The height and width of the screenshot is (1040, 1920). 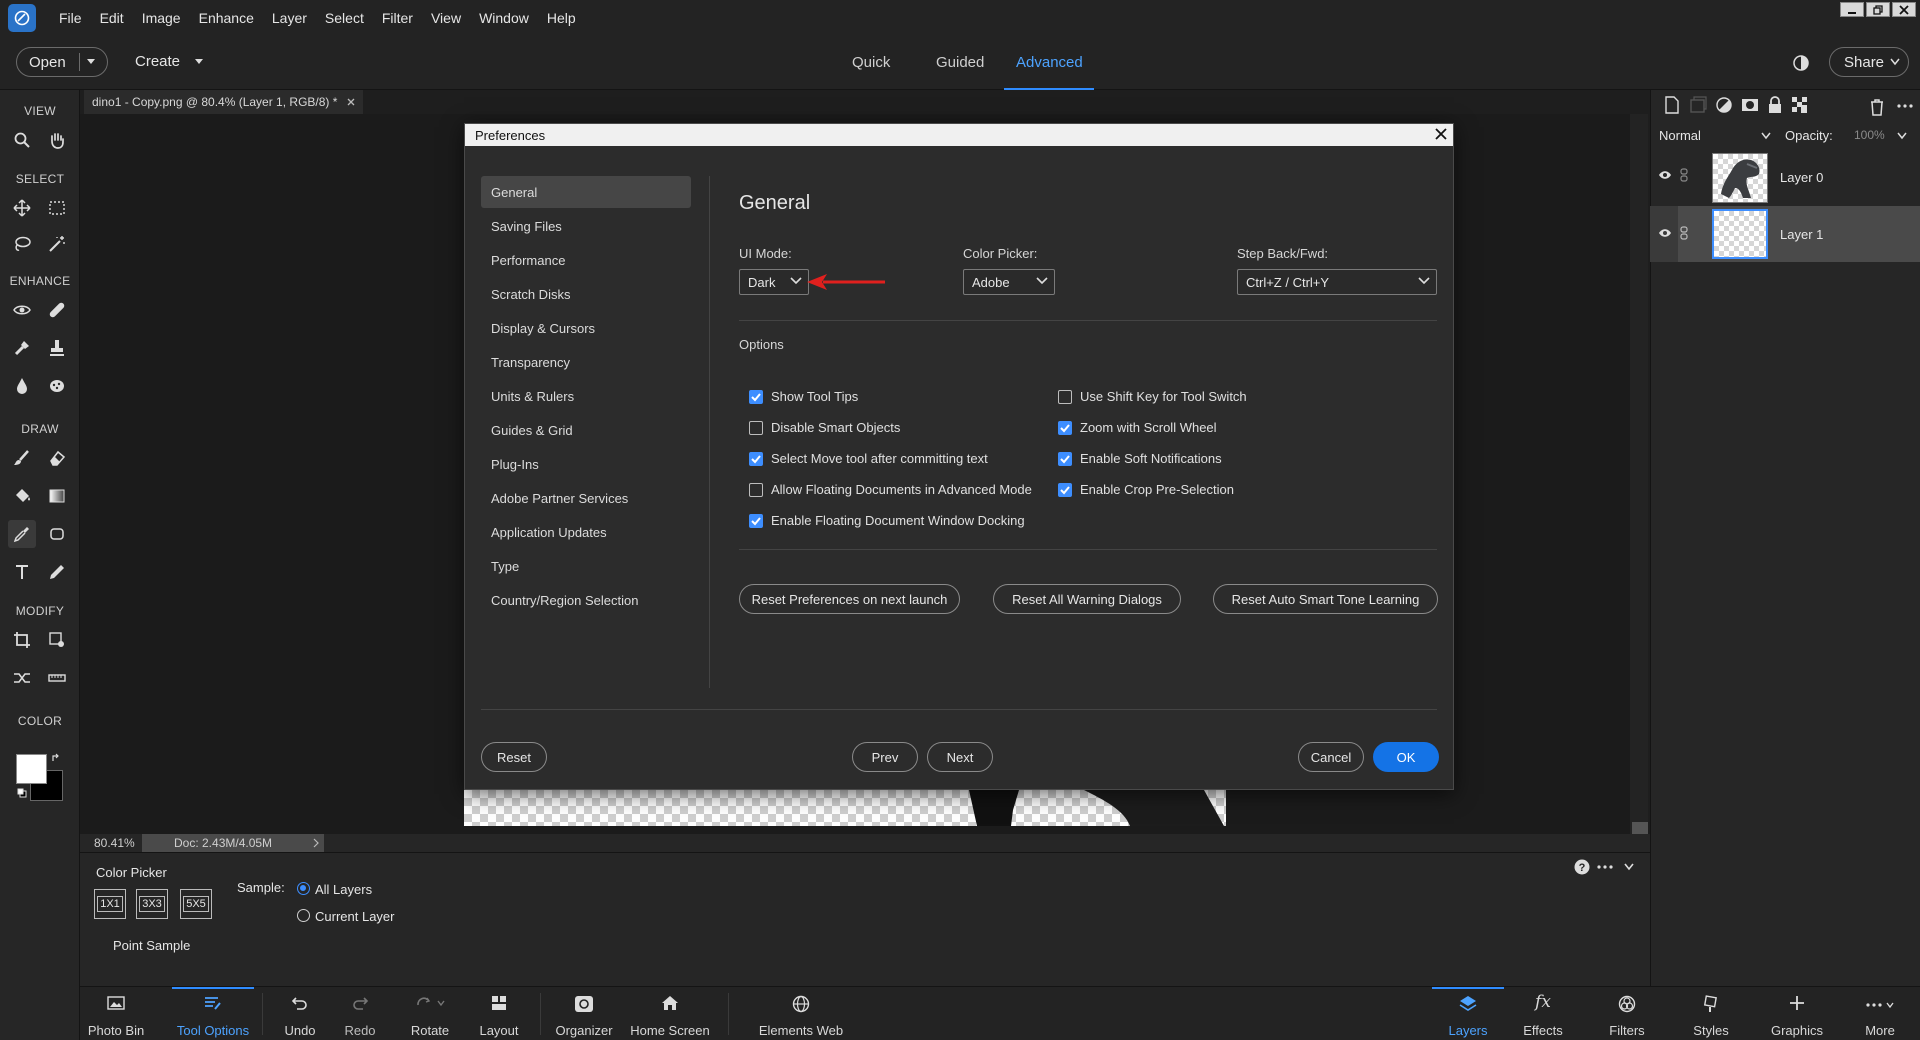 I want to click on eyedropper-tool-icon, so click(x=22, y=534).